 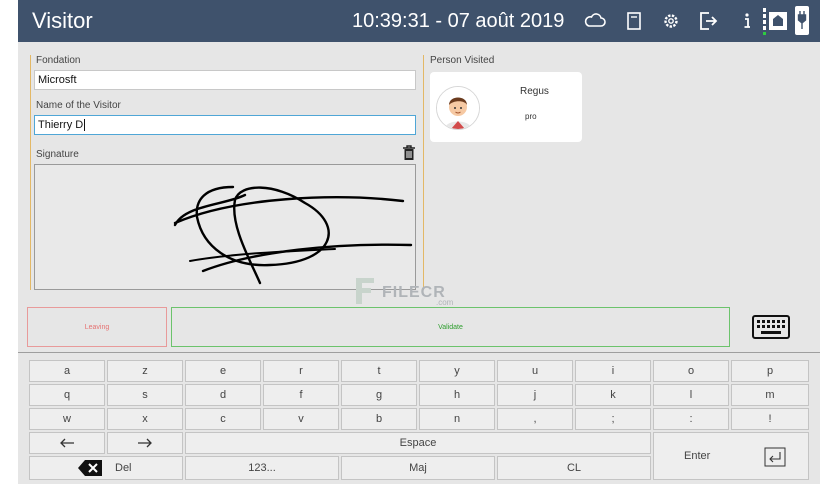 I want to click on arrow-right-icon, so click(x=145, y=443).